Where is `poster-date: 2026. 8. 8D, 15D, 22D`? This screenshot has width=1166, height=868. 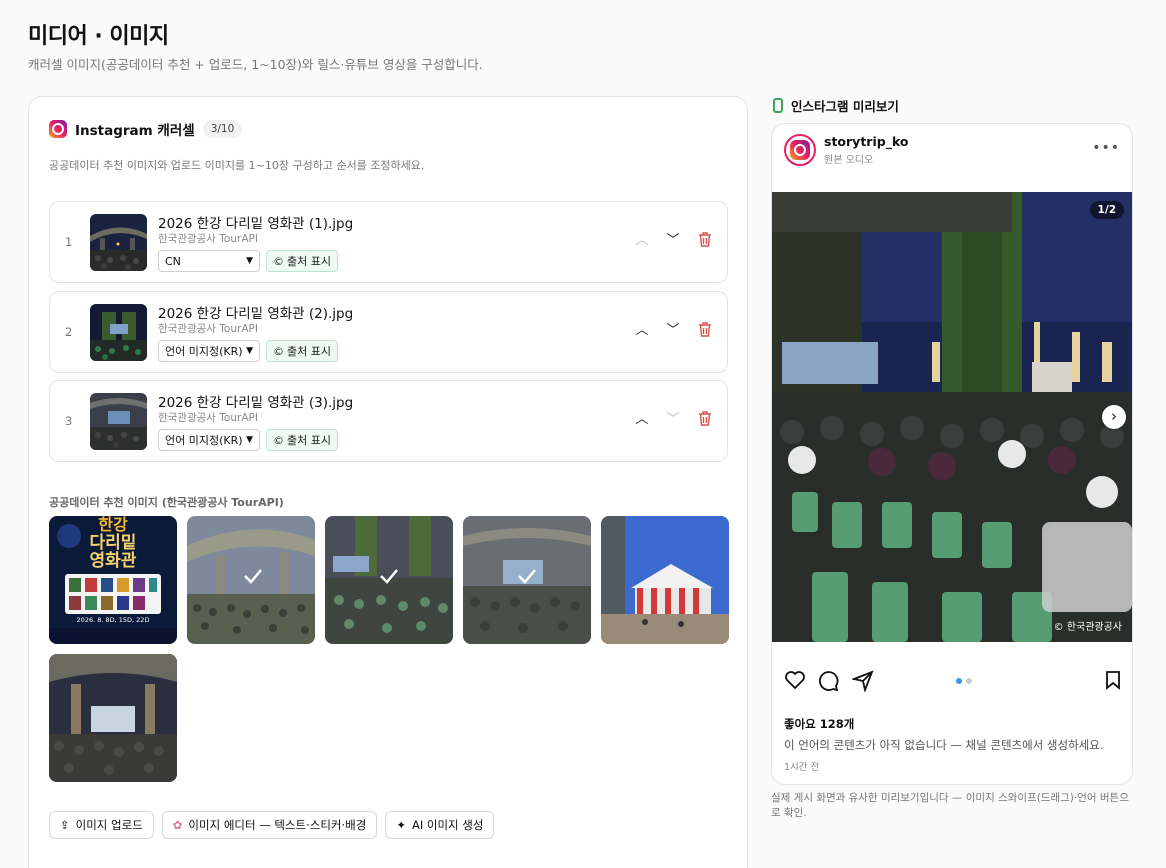 poster-date: 2026. 8. 8D, 15D, 22D is located at coordinates (113, 620).